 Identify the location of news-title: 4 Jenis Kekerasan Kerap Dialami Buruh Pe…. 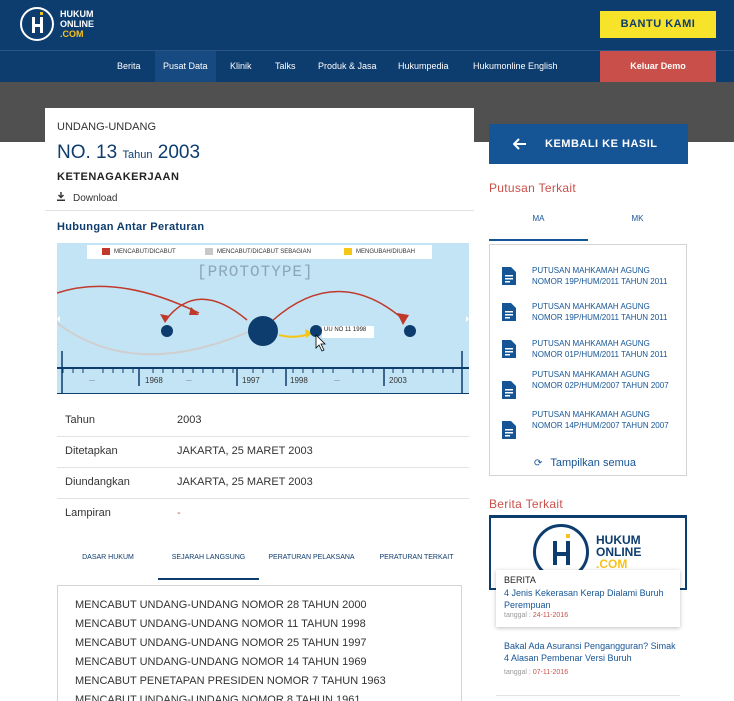
(589, 599).